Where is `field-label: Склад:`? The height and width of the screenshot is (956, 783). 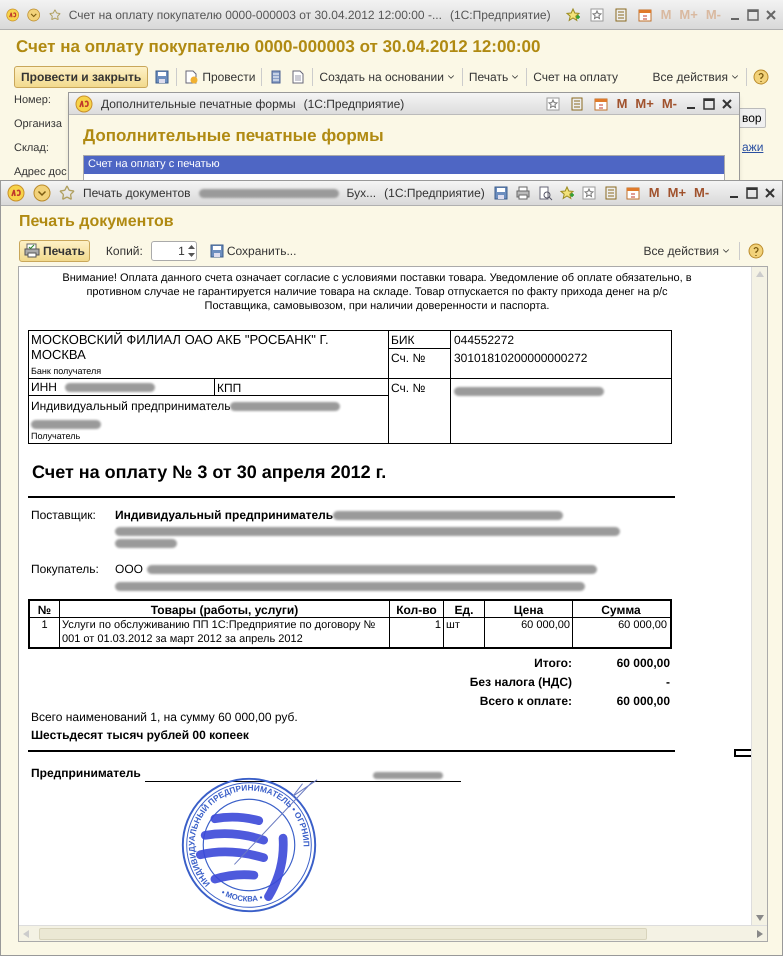 field-label: Склад: is located at coordinates (31, 147).